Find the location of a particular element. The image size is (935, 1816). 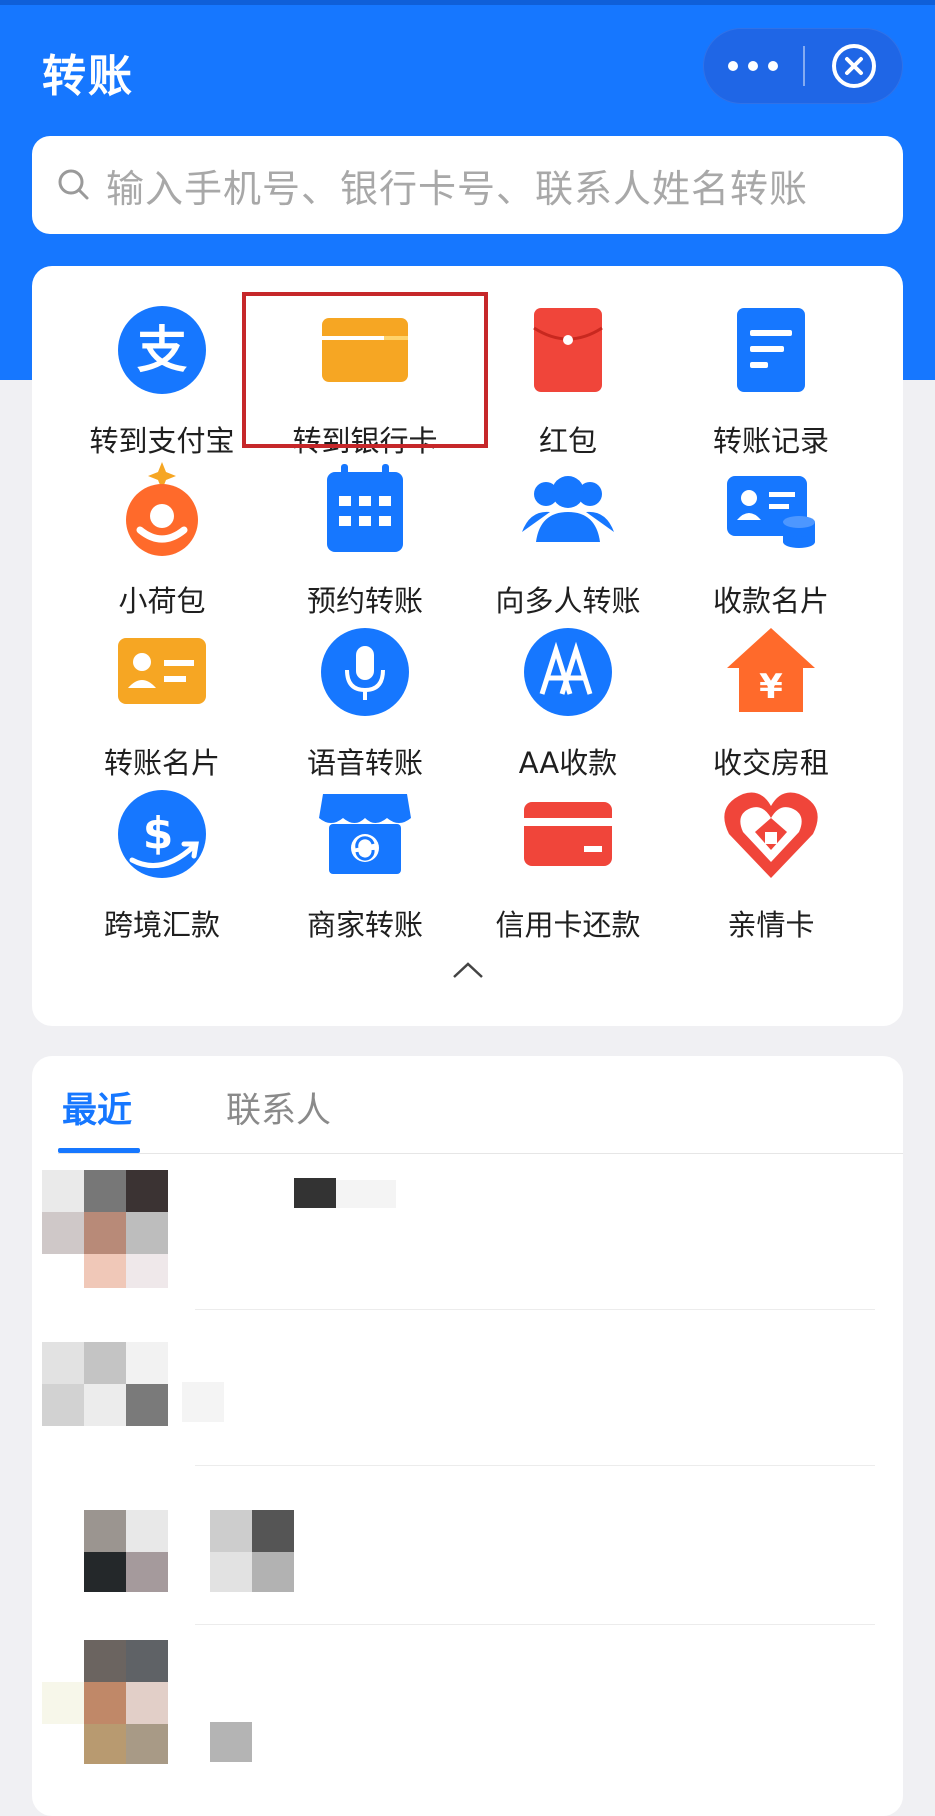

grid-item-multi-transfer: 向多人转账 is located at coordinates (568, 539).